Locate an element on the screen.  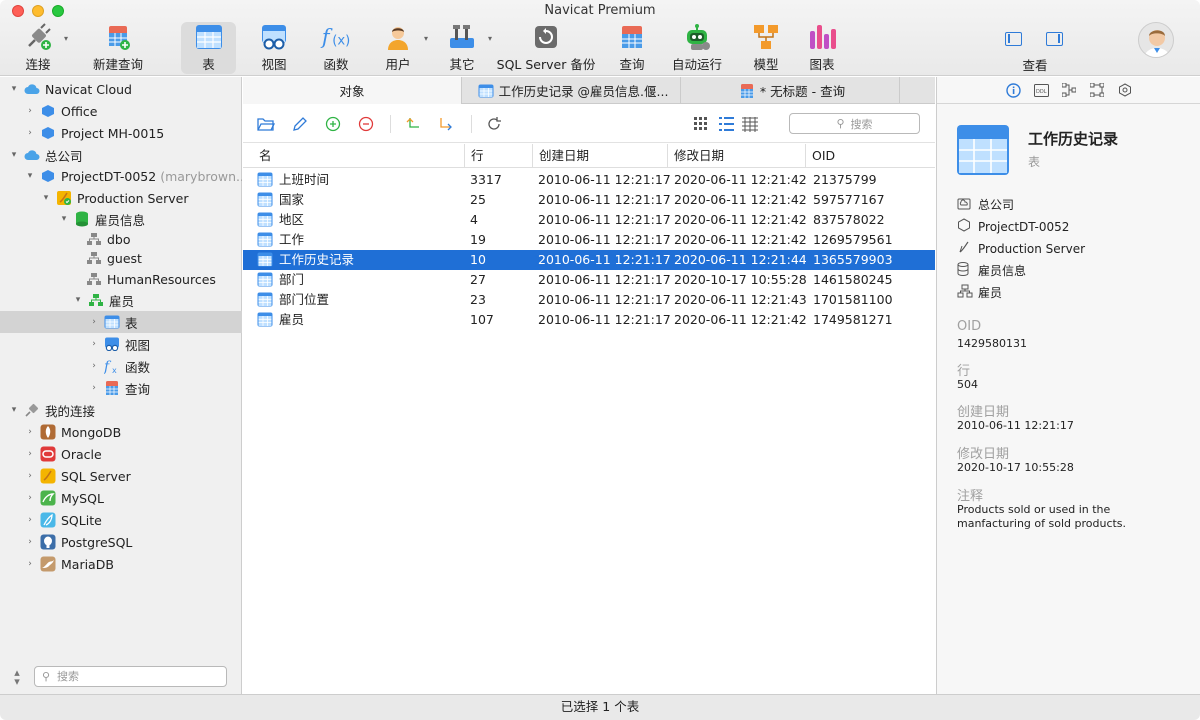
sidebar-item-schema-employee: ▾ 雇员 is located at coordinates (121, 300).